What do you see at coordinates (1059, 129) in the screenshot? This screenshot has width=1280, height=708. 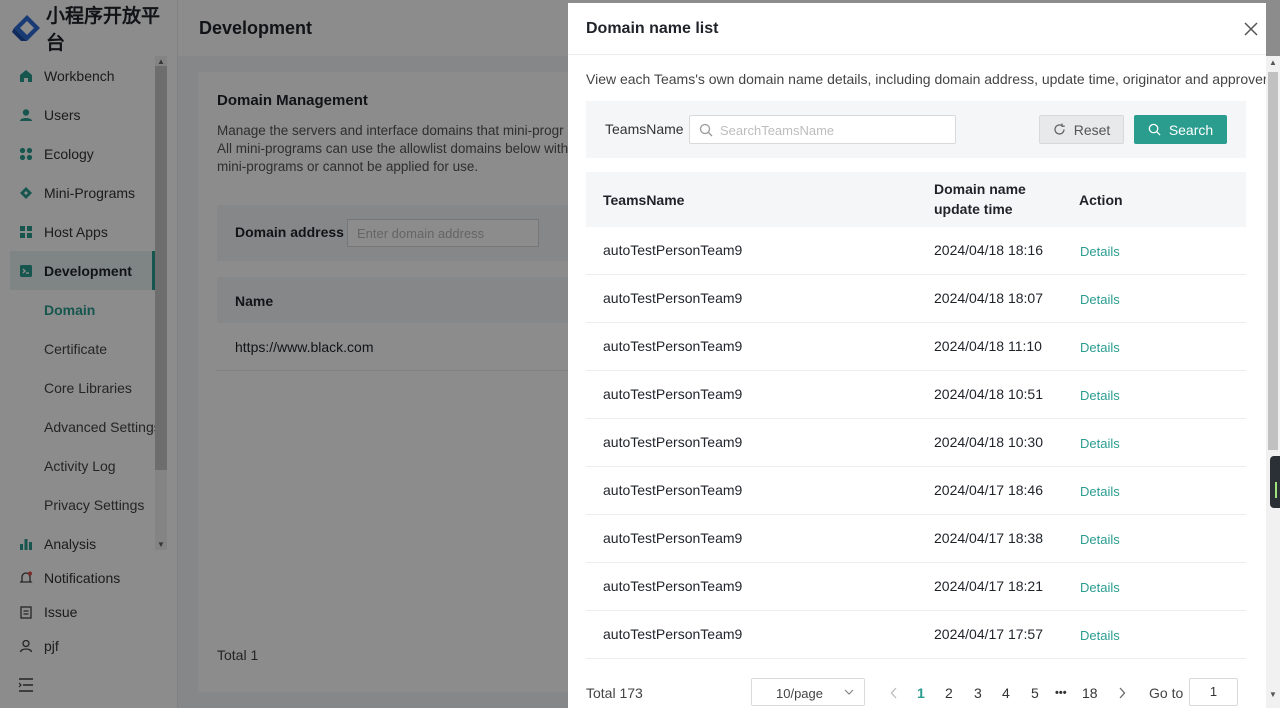 I see `reset-icon` at bounding box center [1059, 129].